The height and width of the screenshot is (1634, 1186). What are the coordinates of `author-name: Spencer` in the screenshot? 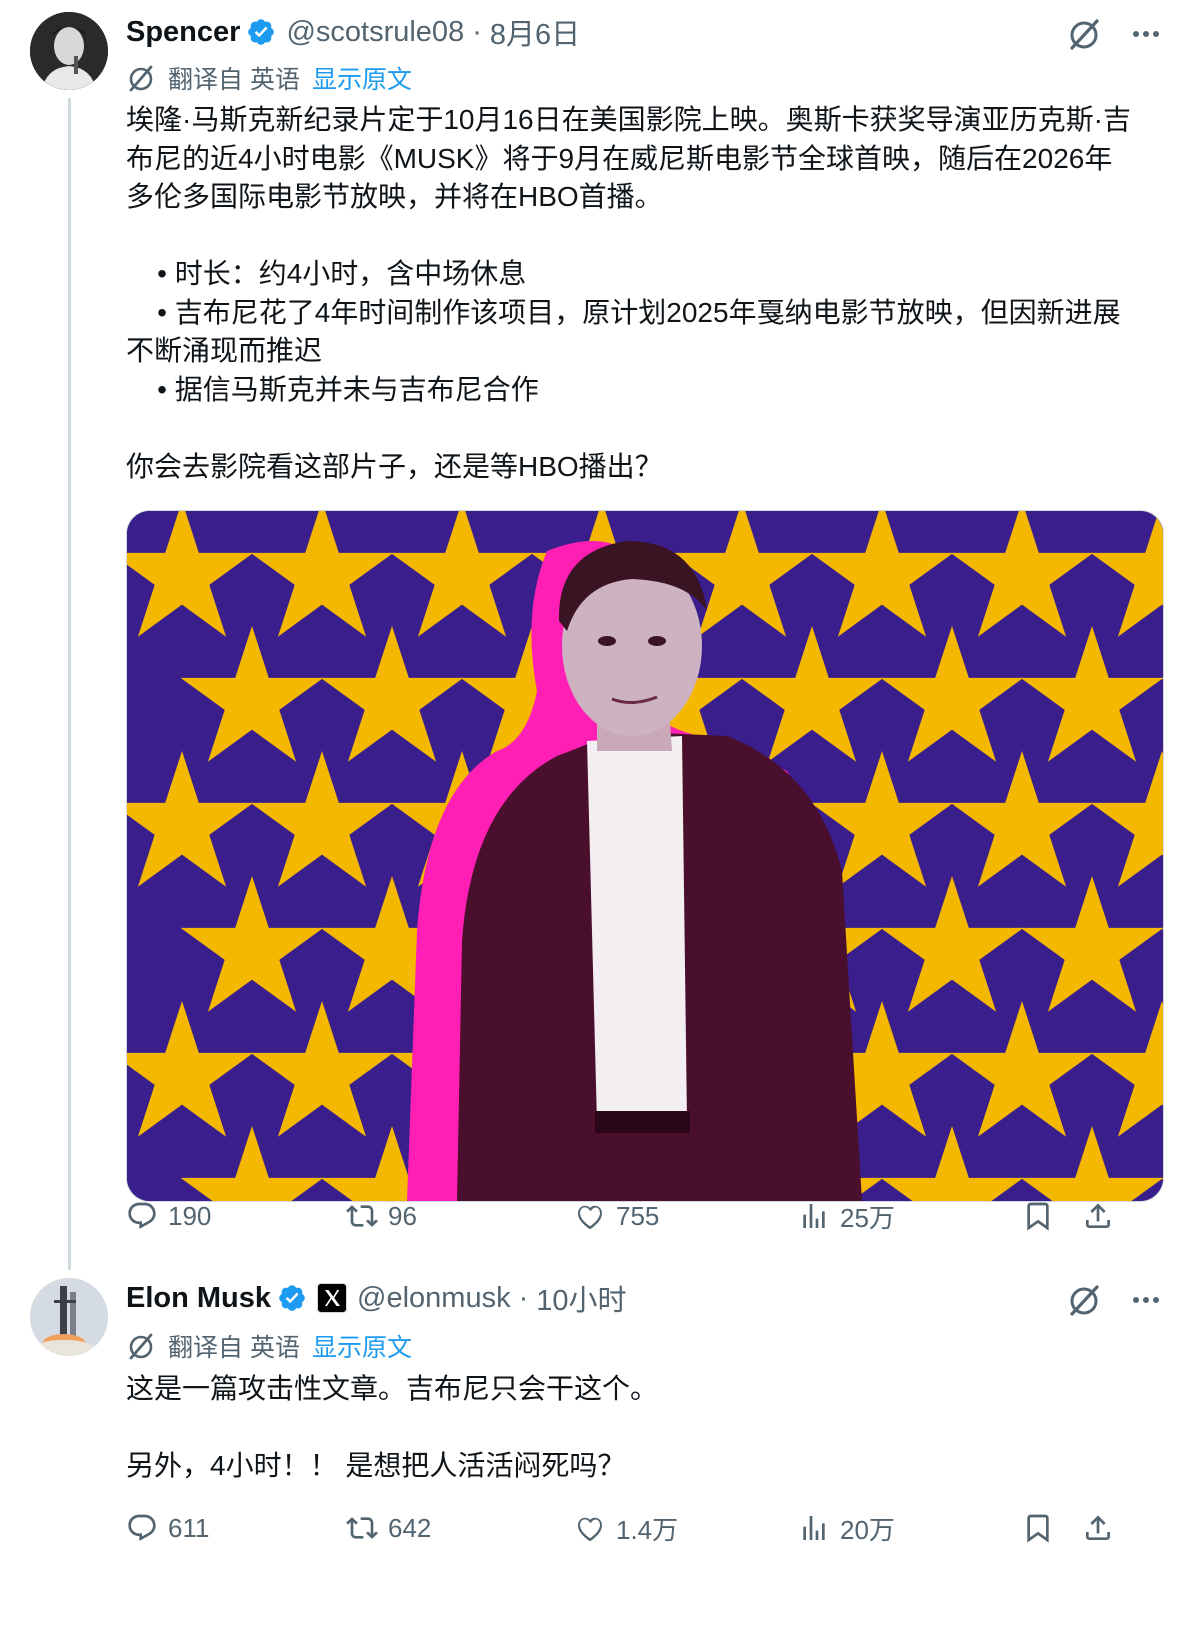 It's located at (183, 32).